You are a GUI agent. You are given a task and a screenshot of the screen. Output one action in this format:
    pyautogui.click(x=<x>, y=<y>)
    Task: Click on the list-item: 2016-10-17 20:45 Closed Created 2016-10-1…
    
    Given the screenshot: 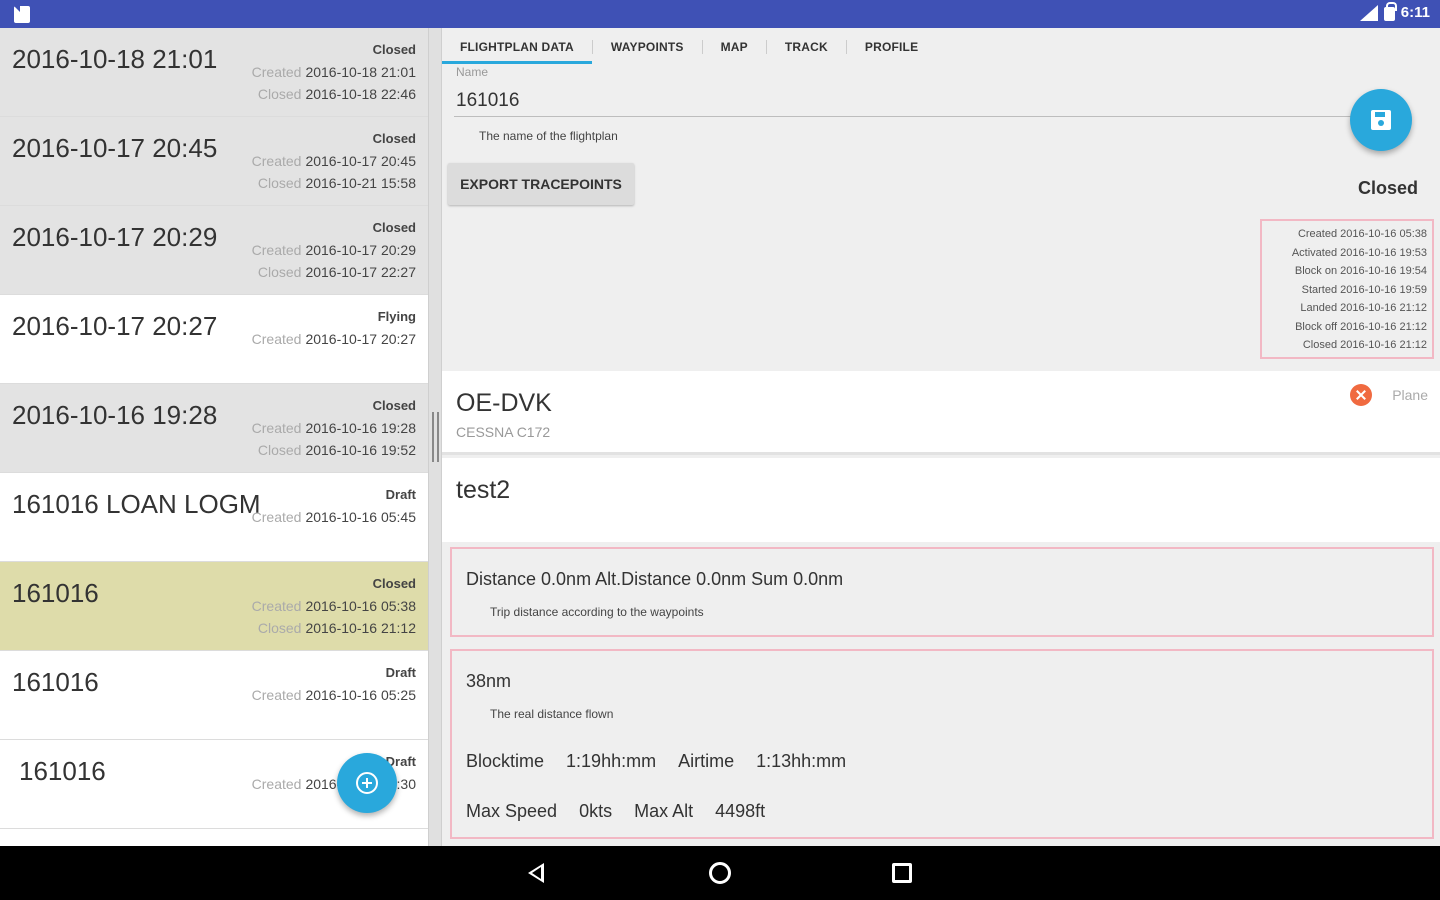 What is the action you would take?
    pyautogui.click(x=214, y=161)
    